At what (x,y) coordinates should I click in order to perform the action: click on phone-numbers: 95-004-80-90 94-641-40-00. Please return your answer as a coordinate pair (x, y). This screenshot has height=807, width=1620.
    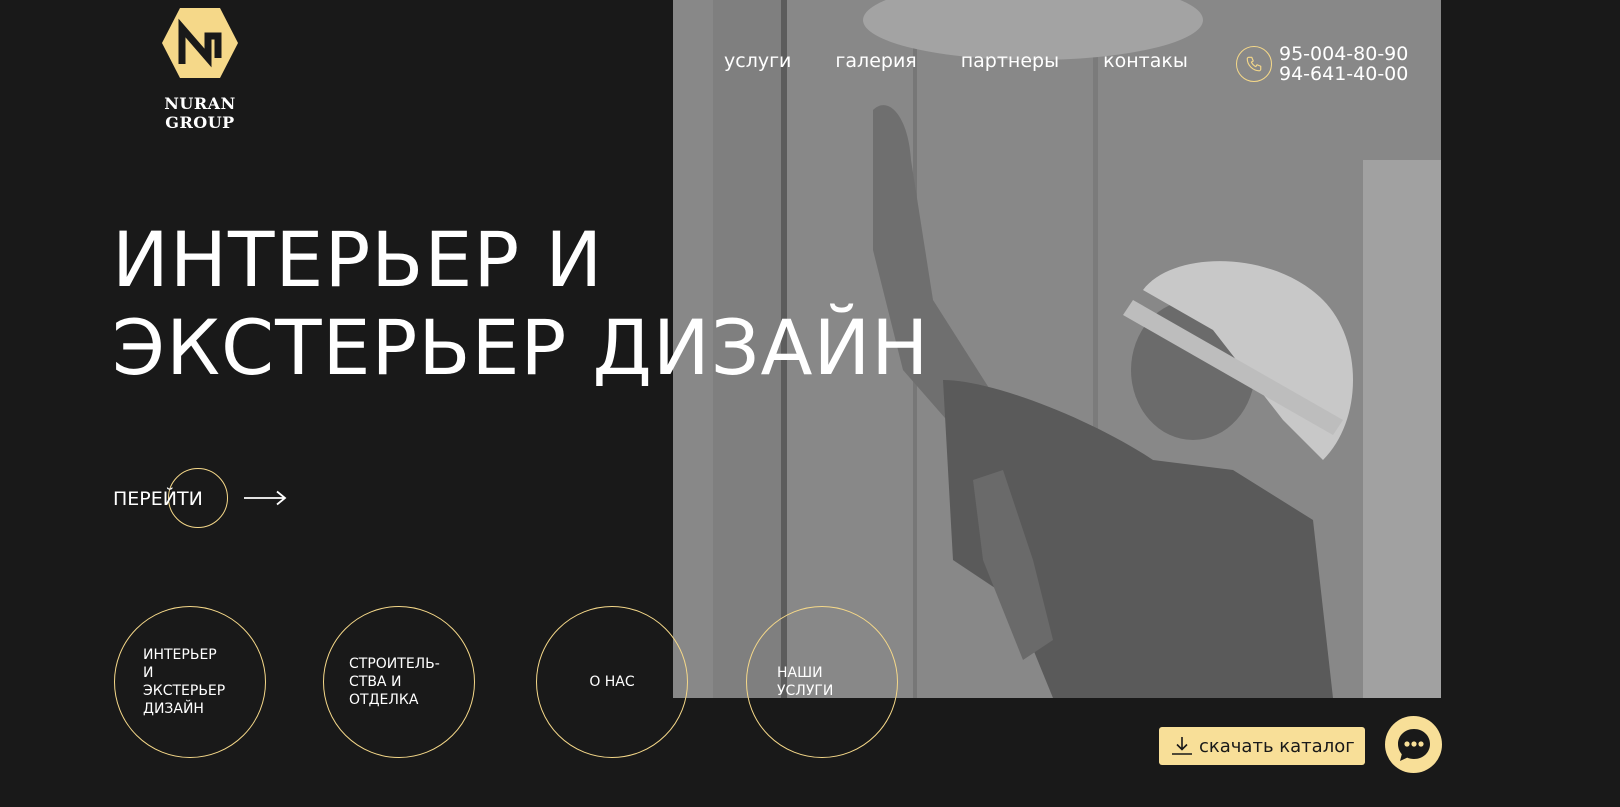
    Looking at the image, I should click on (1343, 64).